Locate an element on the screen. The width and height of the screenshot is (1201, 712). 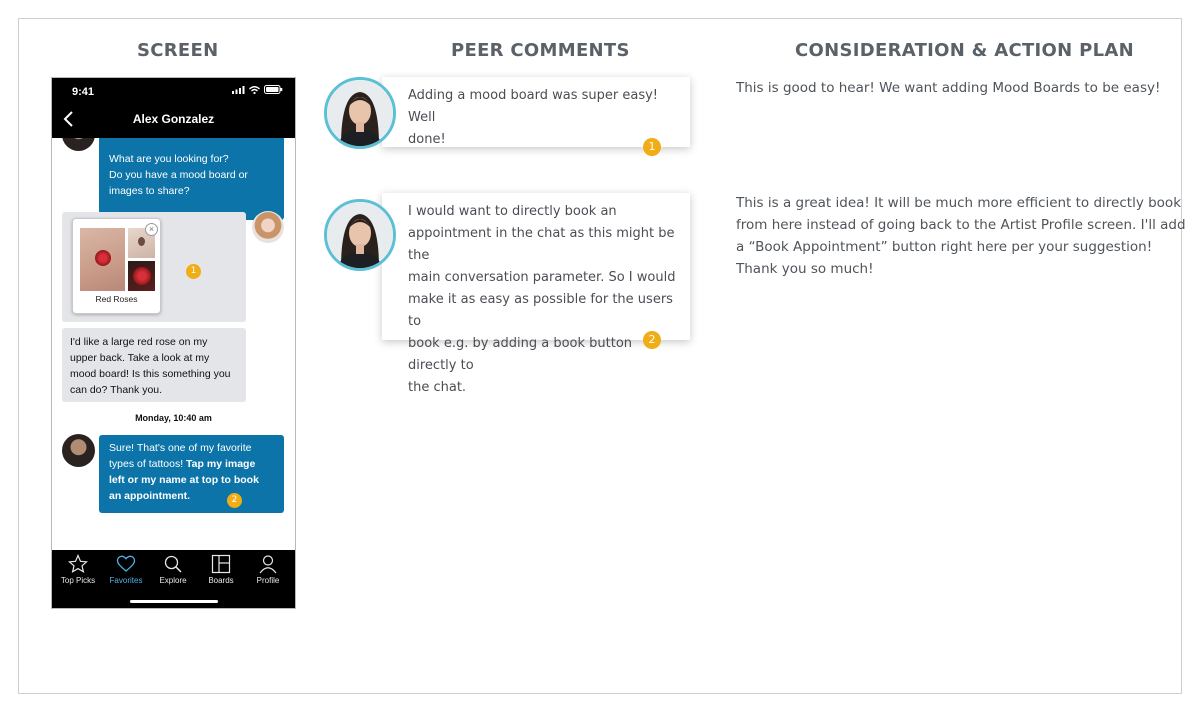
status-icons is located at coordinates (257, 89).